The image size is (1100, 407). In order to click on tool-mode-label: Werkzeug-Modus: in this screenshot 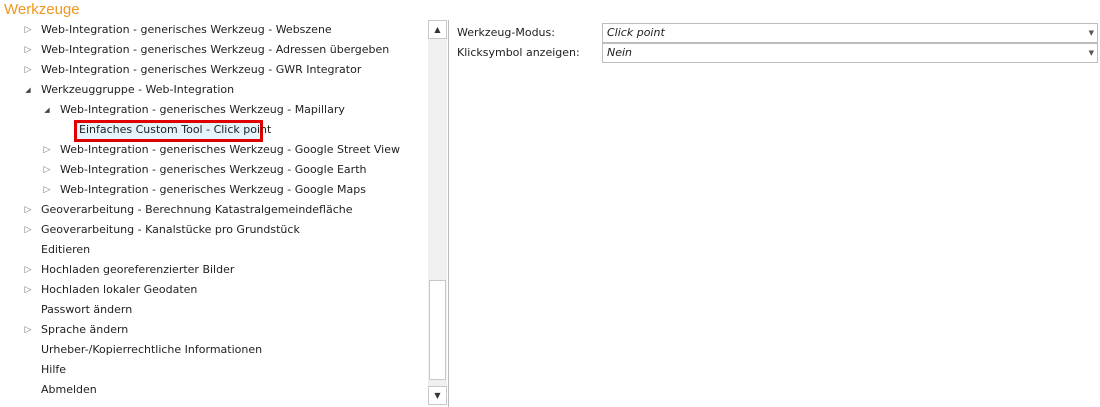, I will do `click(506, 32)`.